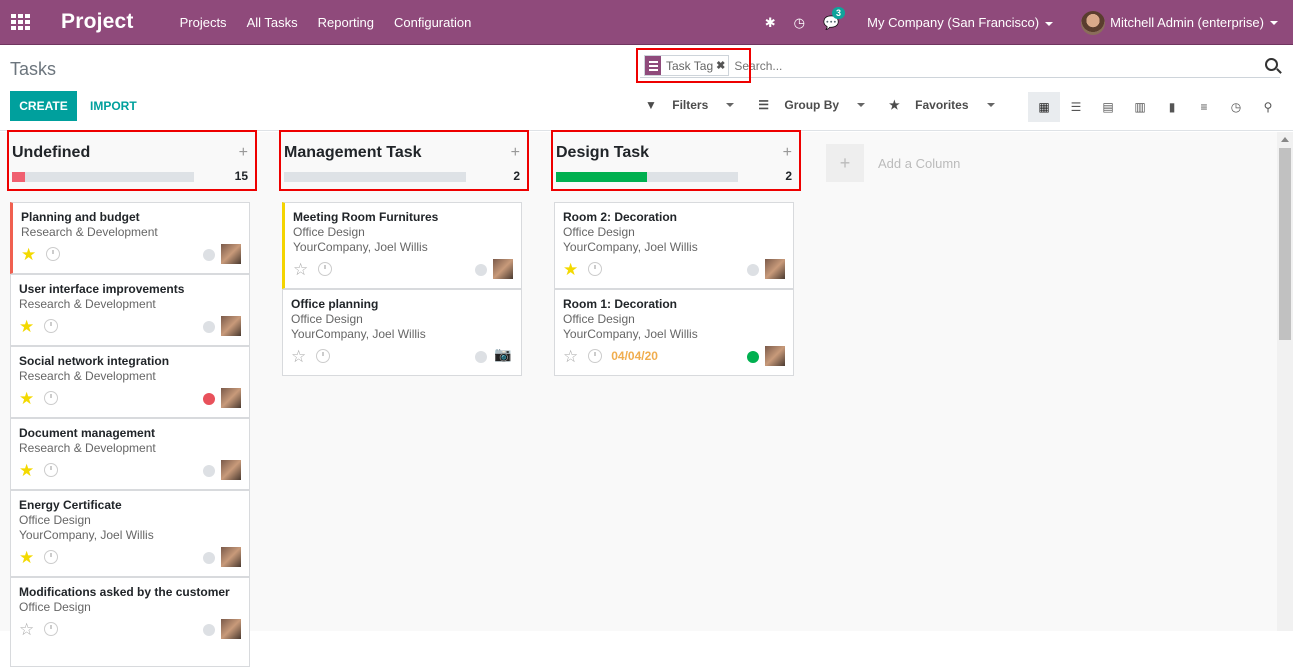 This screenshot has width=1293, height=667. I want to click on vertical-scrollbar, so click(1285, 381).